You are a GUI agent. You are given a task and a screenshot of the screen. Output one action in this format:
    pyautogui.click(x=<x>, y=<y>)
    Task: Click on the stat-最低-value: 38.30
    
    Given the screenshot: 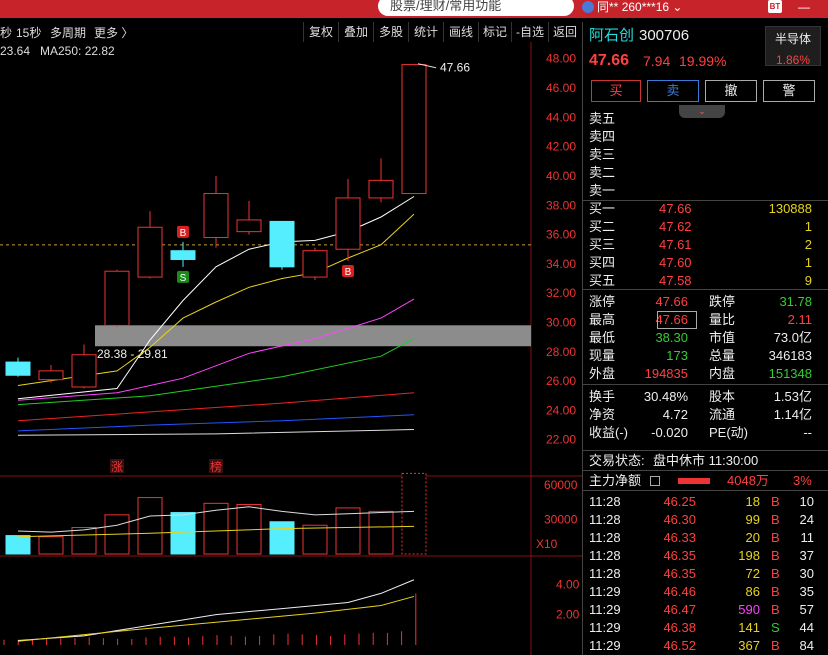 What is the action you would take?
    pyautogui.click(x=671, y=337)
    